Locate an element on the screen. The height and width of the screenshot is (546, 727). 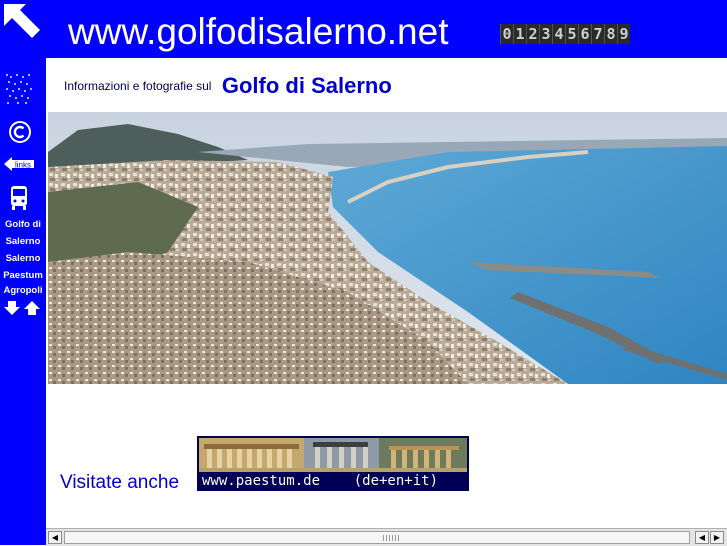
counter-digit: 1 is located at coordinates (519, 34).